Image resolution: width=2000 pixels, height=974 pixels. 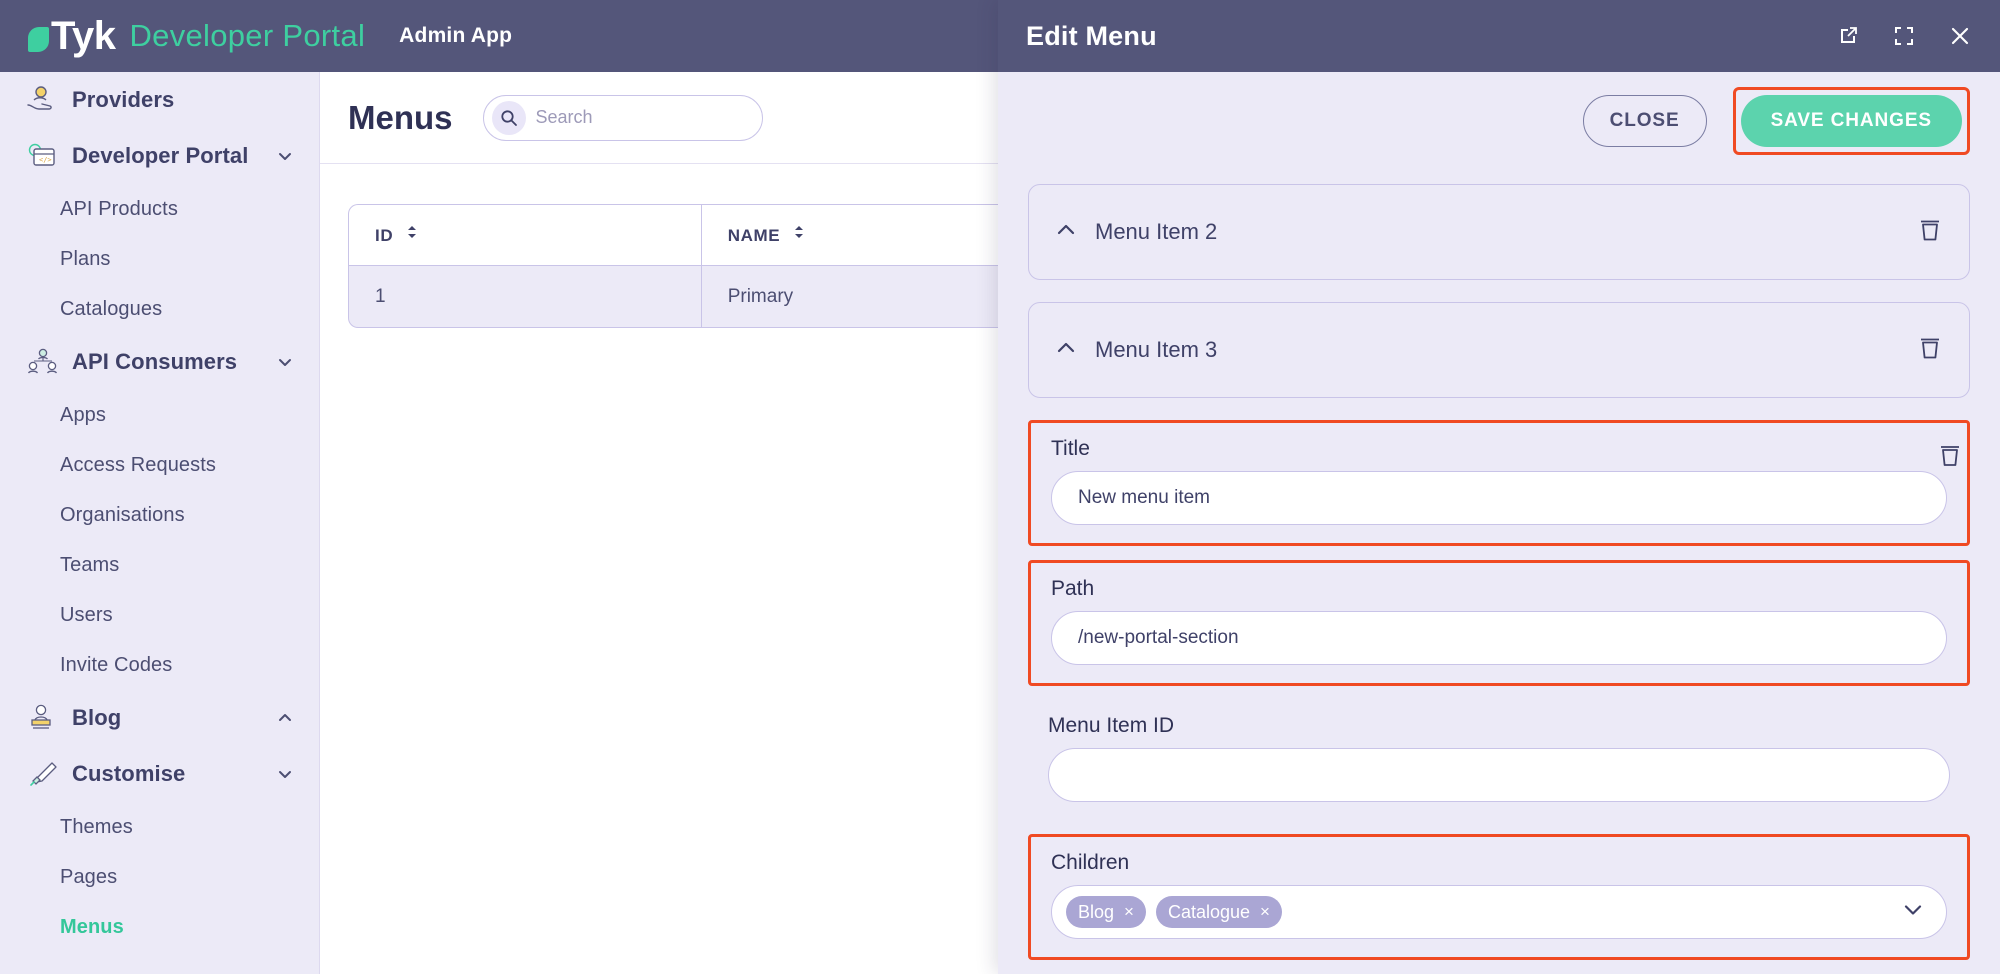 I want to click on page-title: Menus, so click(x=400, y=117).